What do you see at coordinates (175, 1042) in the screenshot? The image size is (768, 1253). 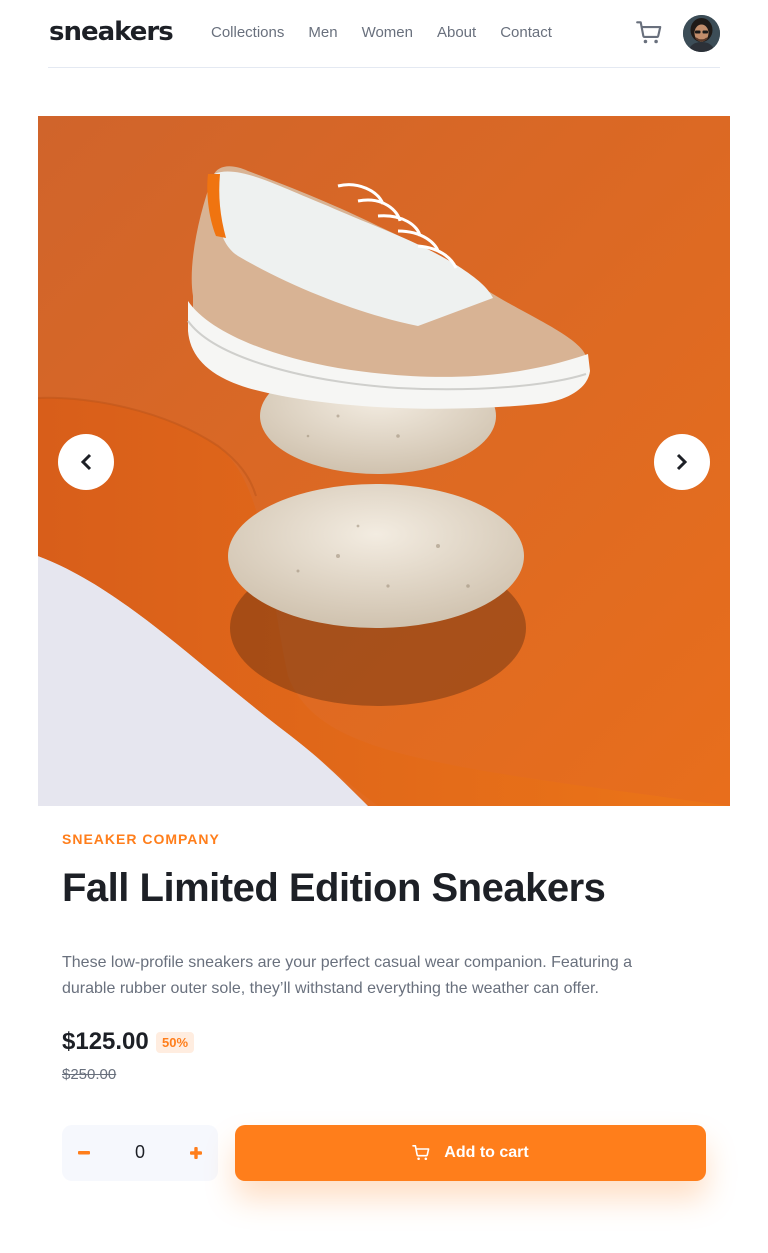 I see `discount-badge: 50%` at bounding box center [175, 1042].